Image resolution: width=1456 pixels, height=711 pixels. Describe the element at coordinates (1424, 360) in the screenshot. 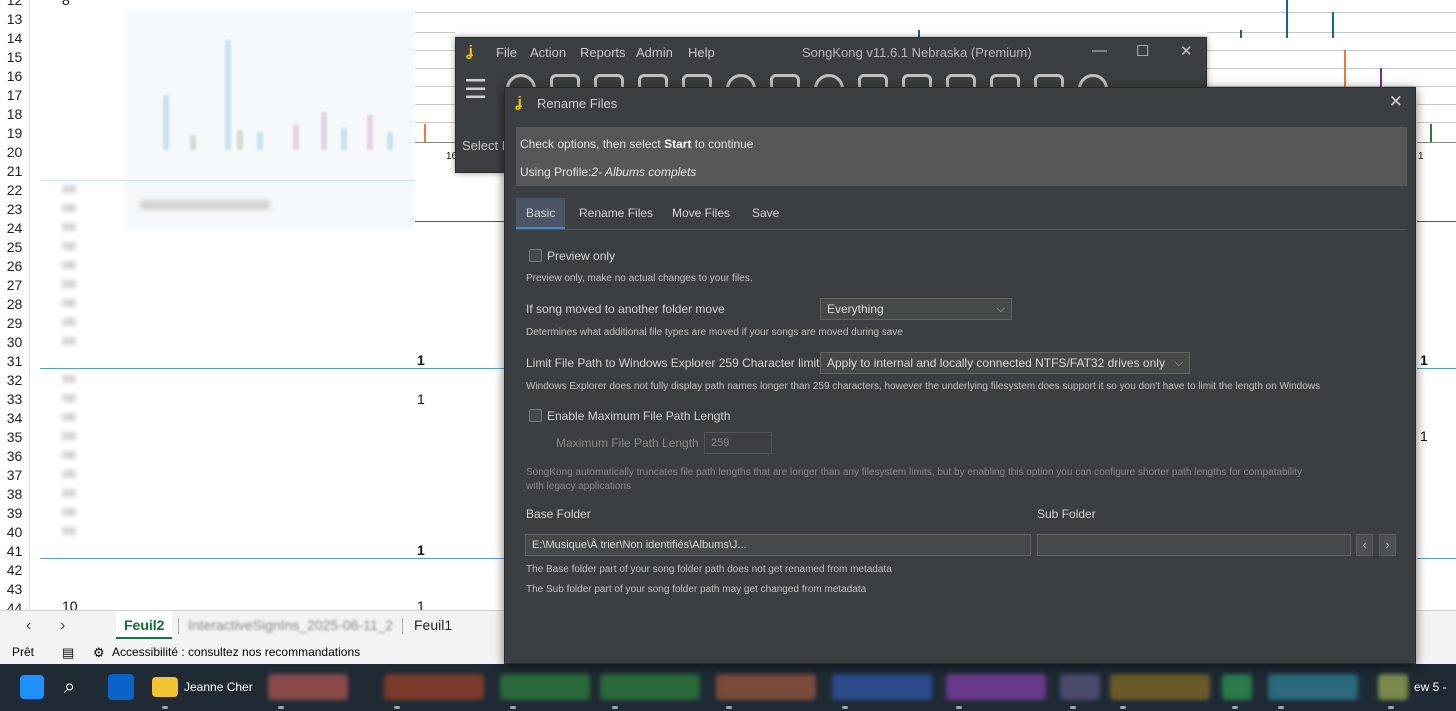

I see `cell-right-31: 1` at that location.